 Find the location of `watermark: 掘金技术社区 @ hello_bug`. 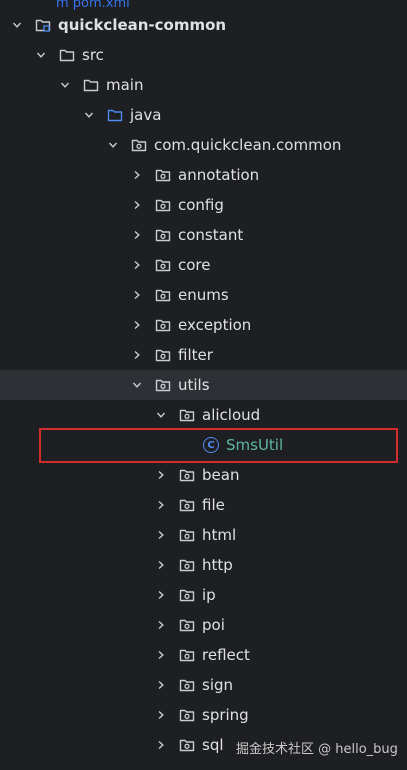

watermark: 掘金技术社区 @ hello_bug is located at coordinates (317, 749).